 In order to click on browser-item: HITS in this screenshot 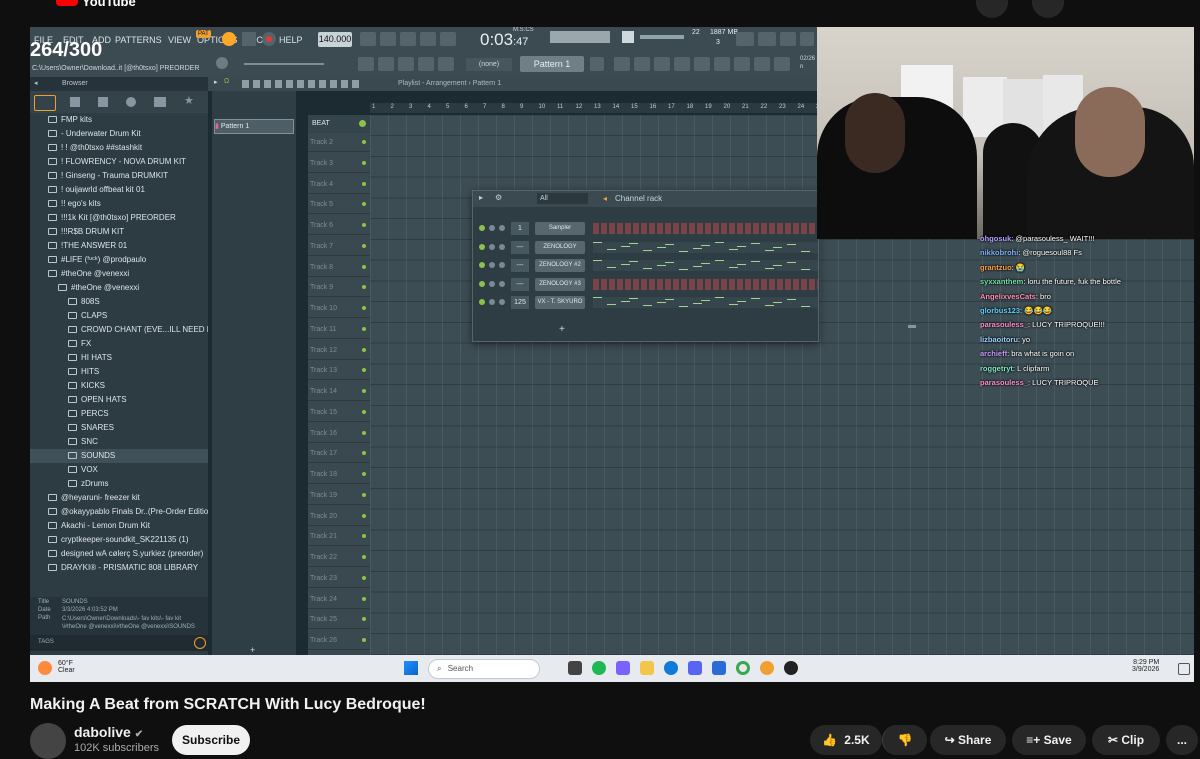, I will do `click(119, 372)`.